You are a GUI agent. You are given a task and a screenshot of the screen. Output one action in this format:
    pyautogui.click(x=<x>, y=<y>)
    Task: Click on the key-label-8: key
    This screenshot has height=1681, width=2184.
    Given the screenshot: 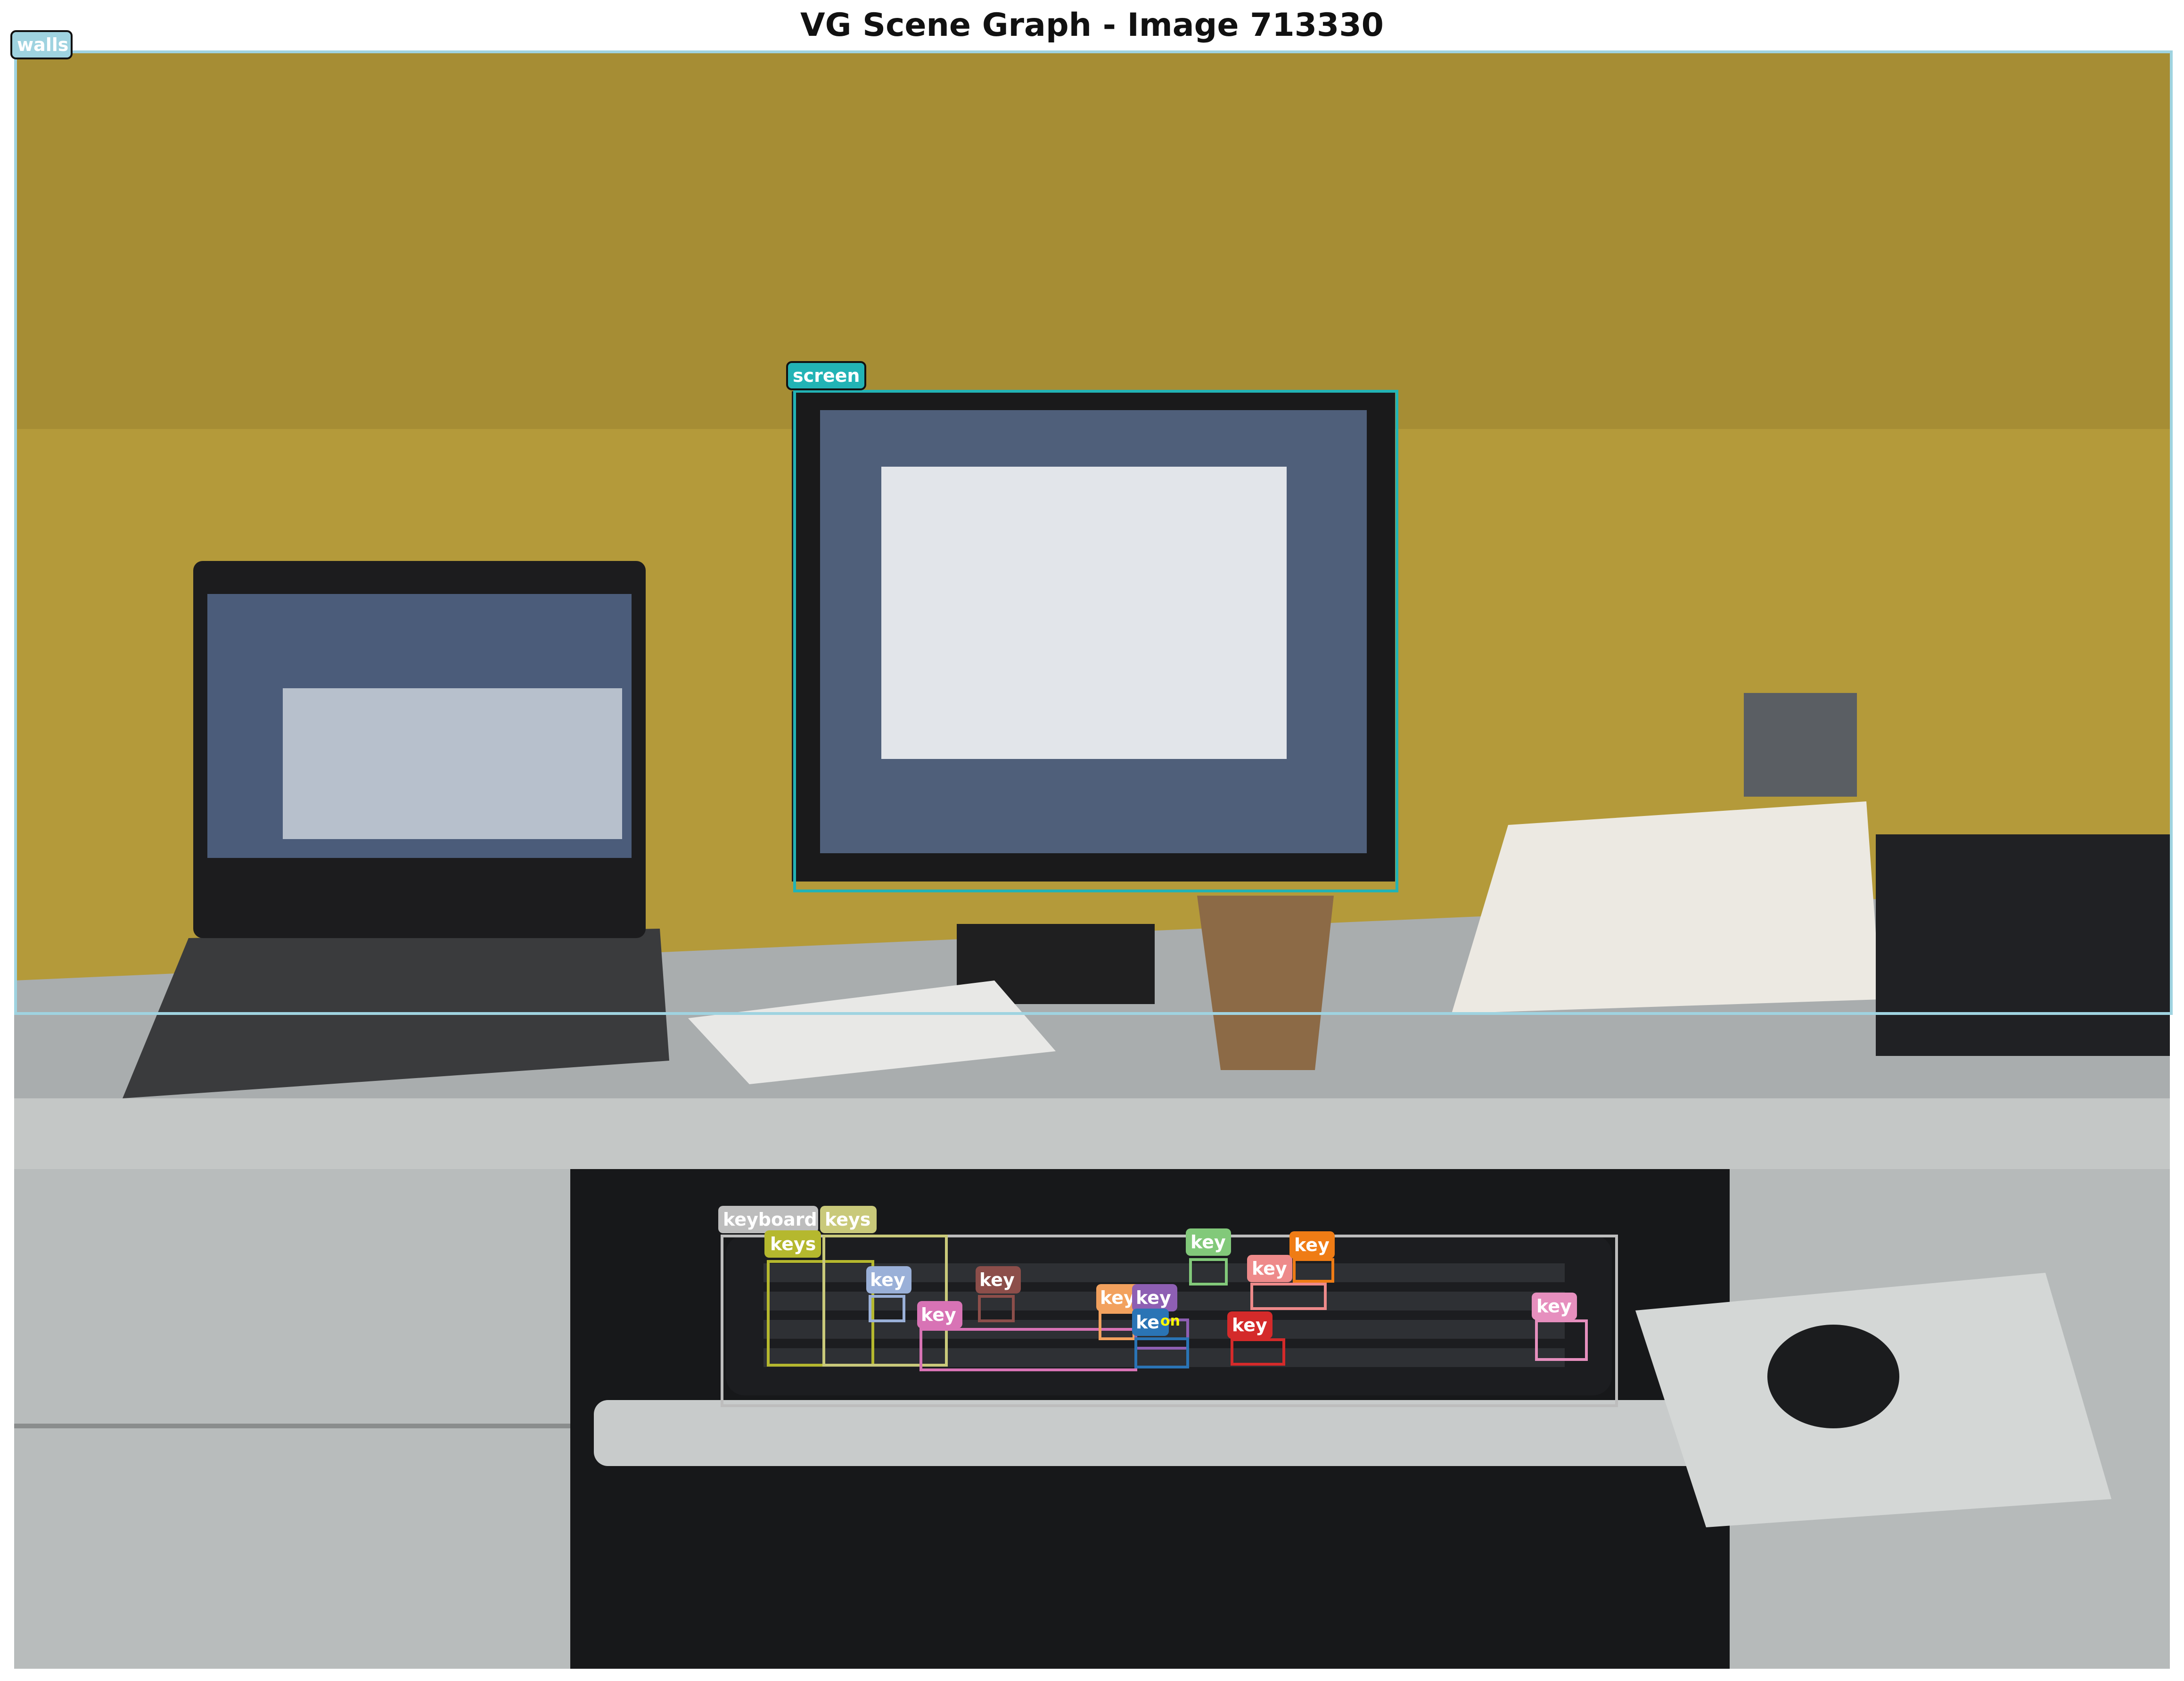 What is the action you would take?
    pyautogui.click(x=1269, y=1268)
    